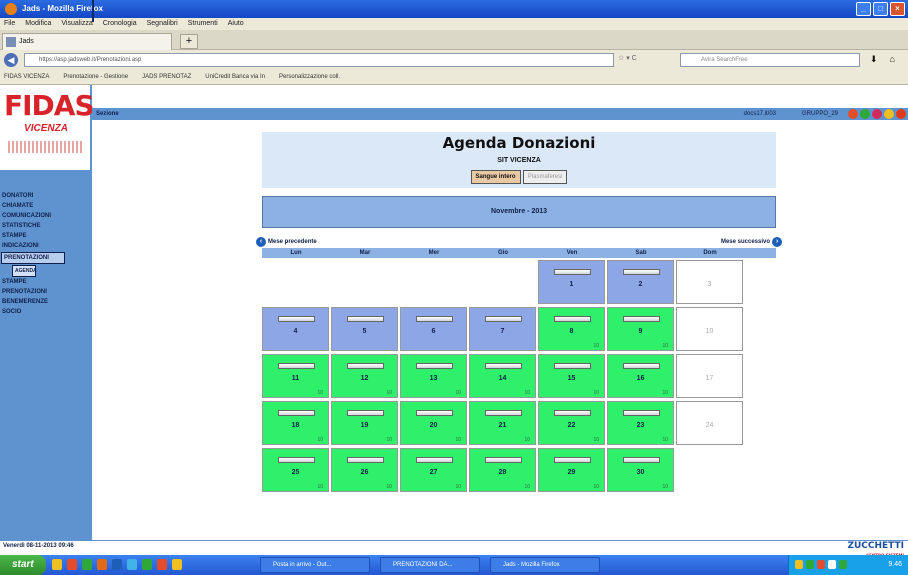 This screenshot has width=908, height=575. What do you see at coordinates (640, 282) in the screenshot?
I see `calendar-day-cell: 2` at bounding box center [640, 282].